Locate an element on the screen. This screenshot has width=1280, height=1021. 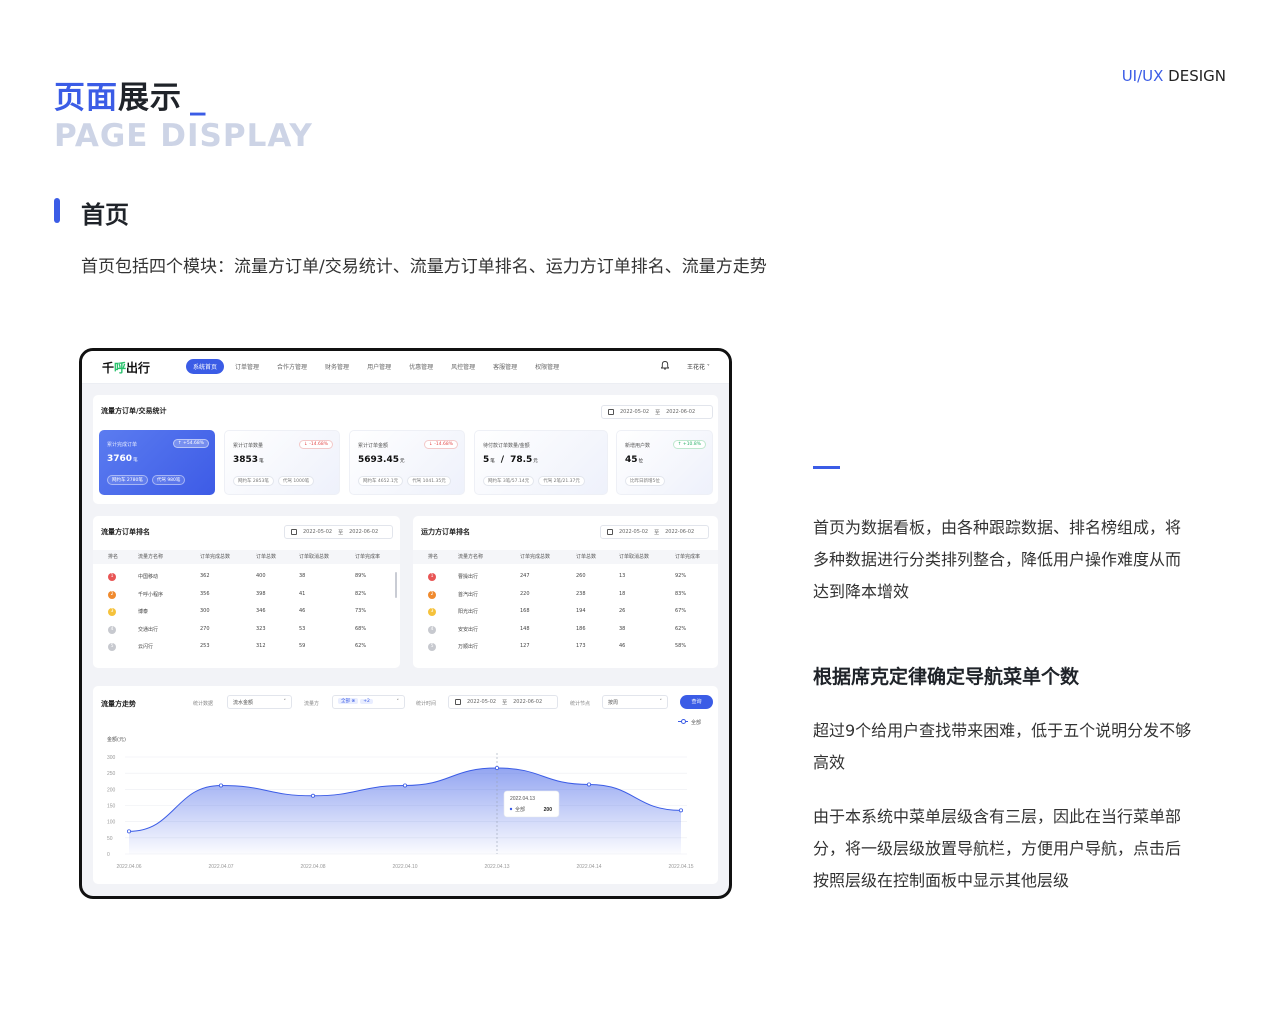
nav-item-orders: 订单管理 is located at coordinates (247, 366).